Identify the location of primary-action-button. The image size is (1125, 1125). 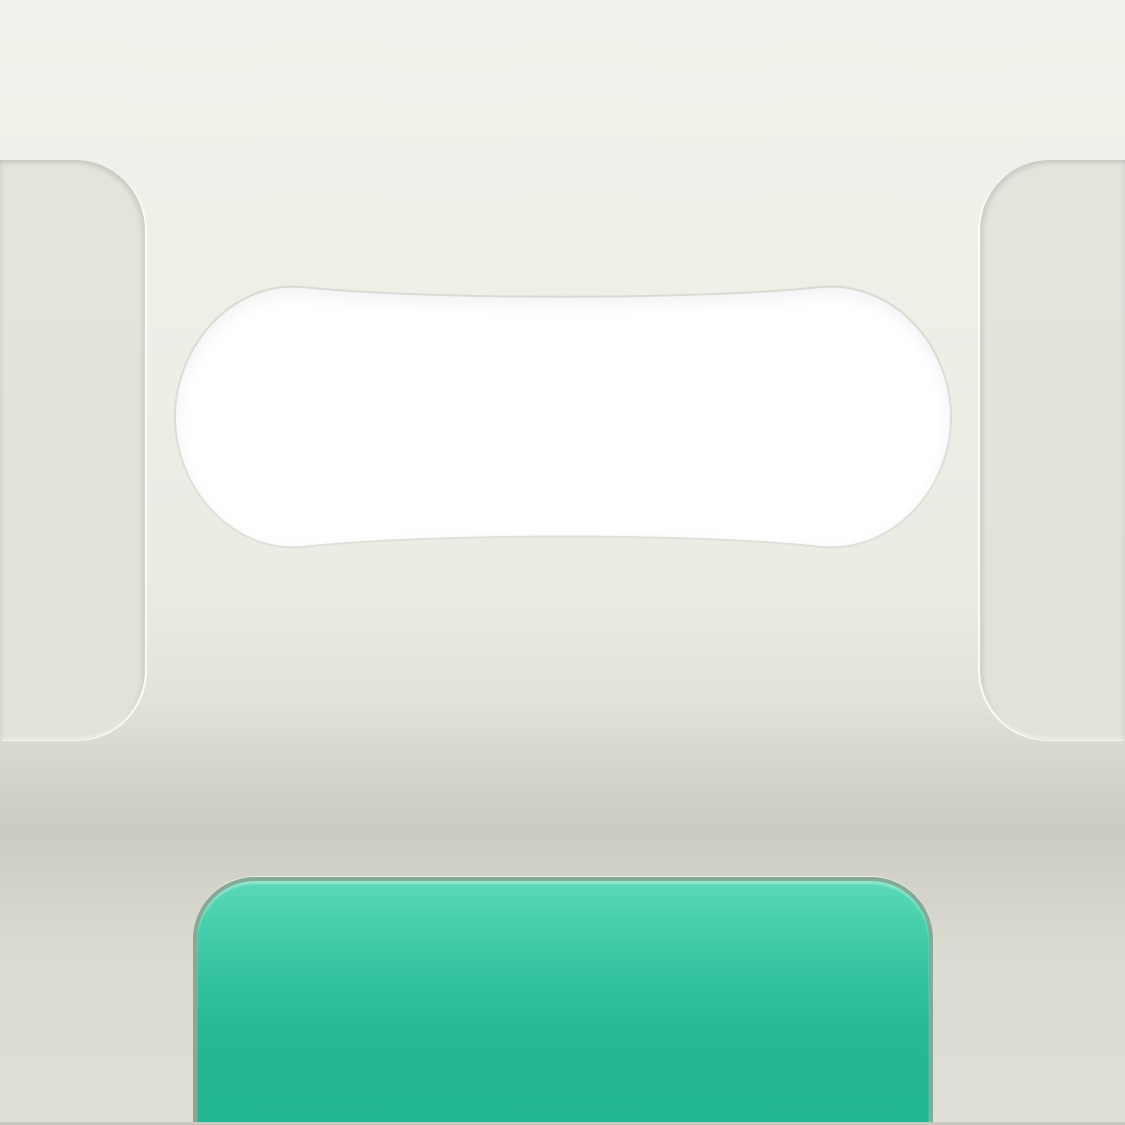
(563, 1001).